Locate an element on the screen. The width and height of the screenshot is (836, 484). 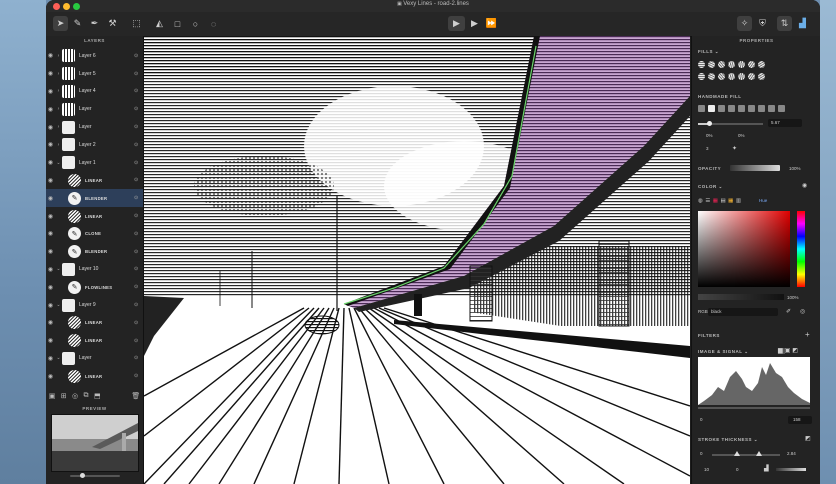
color-history-icon: ◎ is located at coordinates (802, 311).